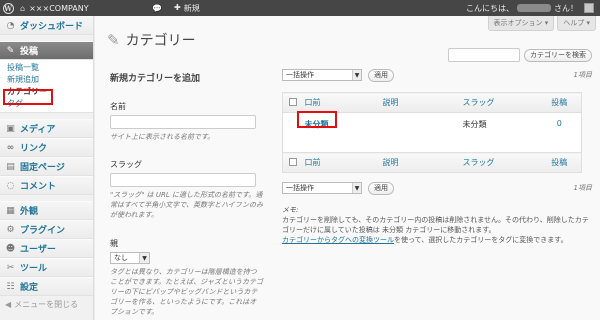 The width and height of the screenshot is (600, 320). I want to click on select-all-checkbox, so click(293, 101).